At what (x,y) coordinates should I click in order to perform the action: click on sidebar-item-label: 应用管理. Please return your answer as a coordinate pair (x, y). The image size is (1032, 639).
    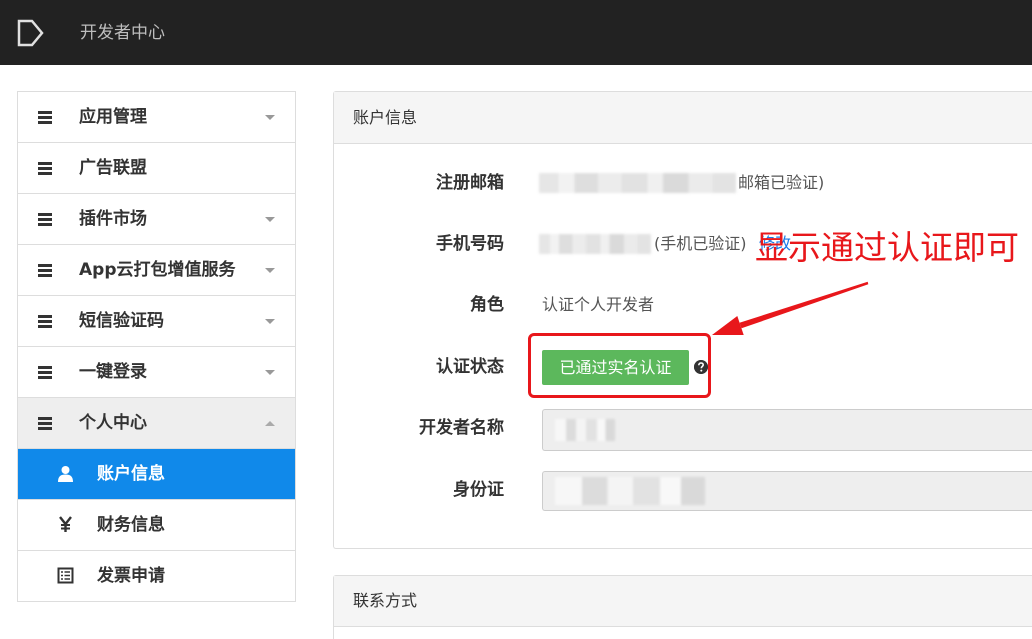
    Looking at the image, I should click on (113, 117).